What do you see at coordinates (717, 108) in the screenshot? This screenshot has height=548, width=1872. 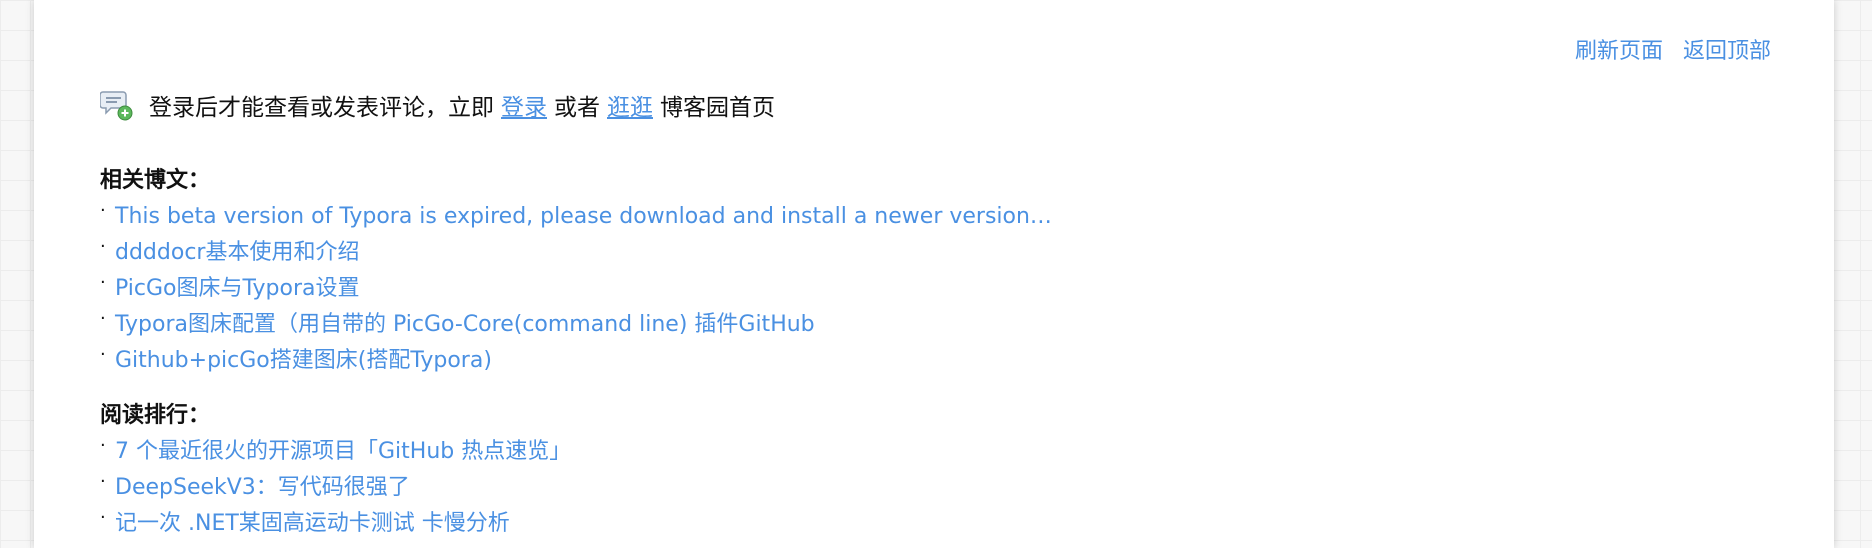 I see `login-prompt-suffix: 博客园首页` at bounding box center [717, 108].